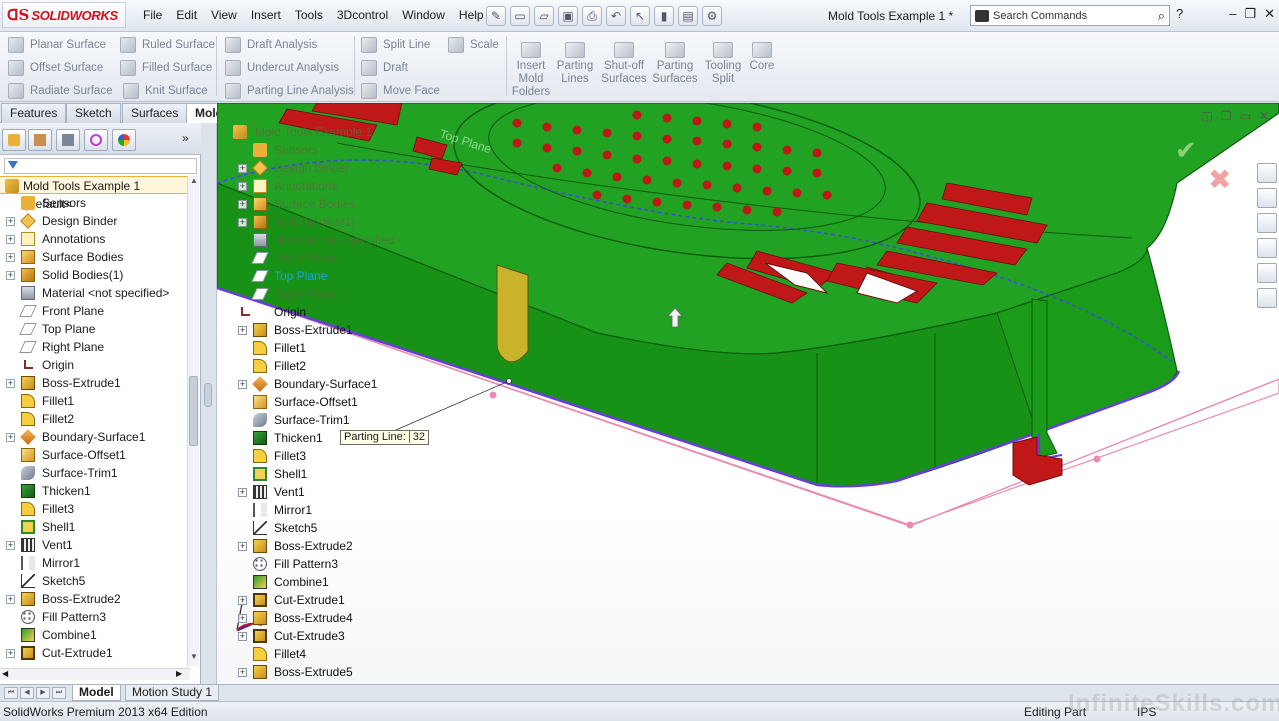 The width and height of the screenshot is (1279, 721). What do you see at coordinates (712, 16) in the screenshot?
I see `options-icon: ⚙` at bounding box center [712, 16].